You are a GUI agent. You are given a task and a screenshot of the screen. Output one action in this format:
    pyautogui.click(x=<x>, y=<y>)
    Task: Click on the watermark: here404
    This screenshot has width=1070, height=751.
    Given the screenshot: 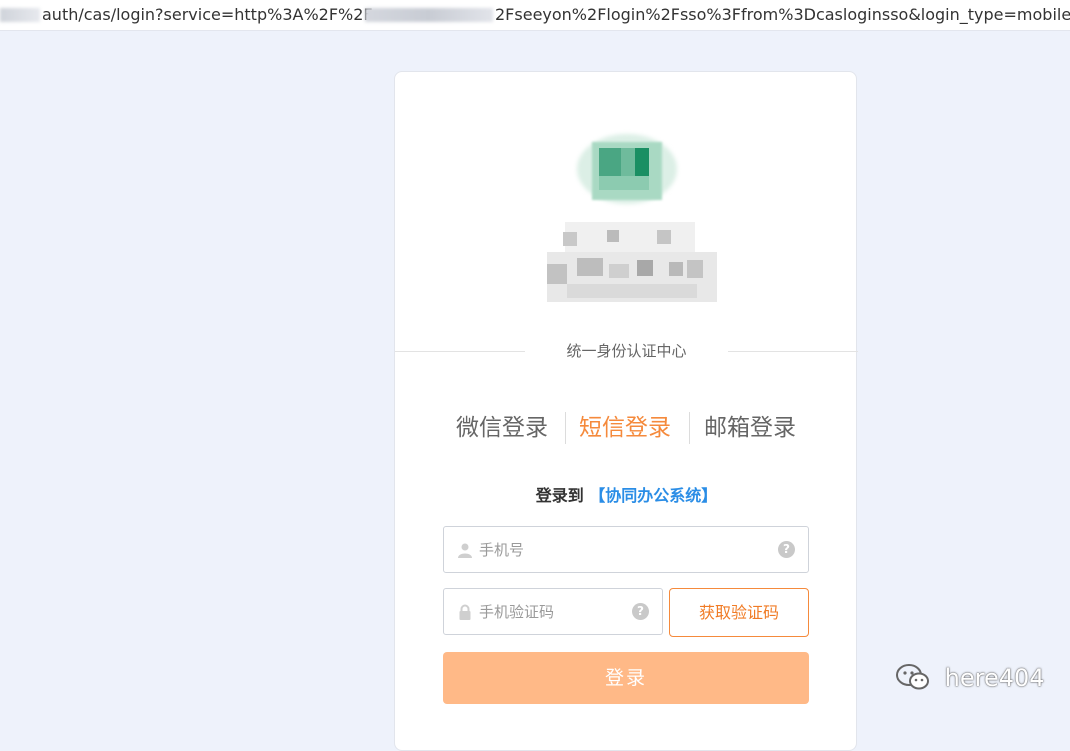 What is the action you would take?
    pyautogui.click(x=970, y=677)
    